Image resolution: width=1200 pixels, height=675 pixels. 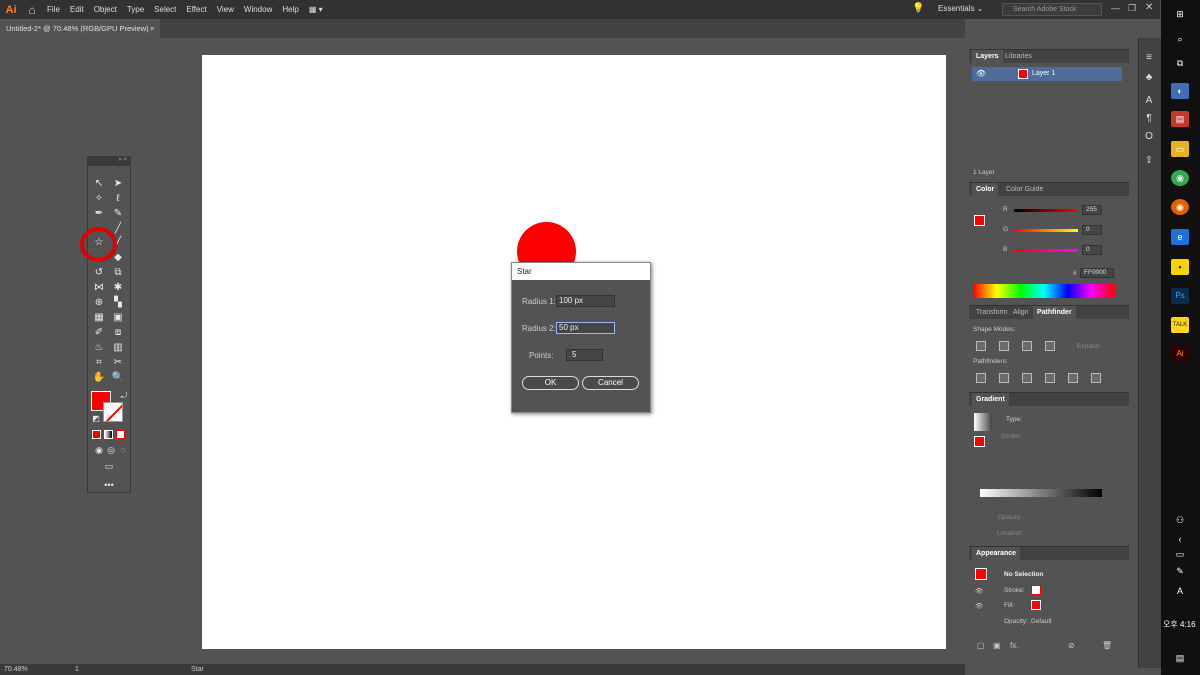 What do you see at coordinates (109, 466) in the screenshot?
I see `screen-mode-icon: ▭` at bounding box center [109, 466].